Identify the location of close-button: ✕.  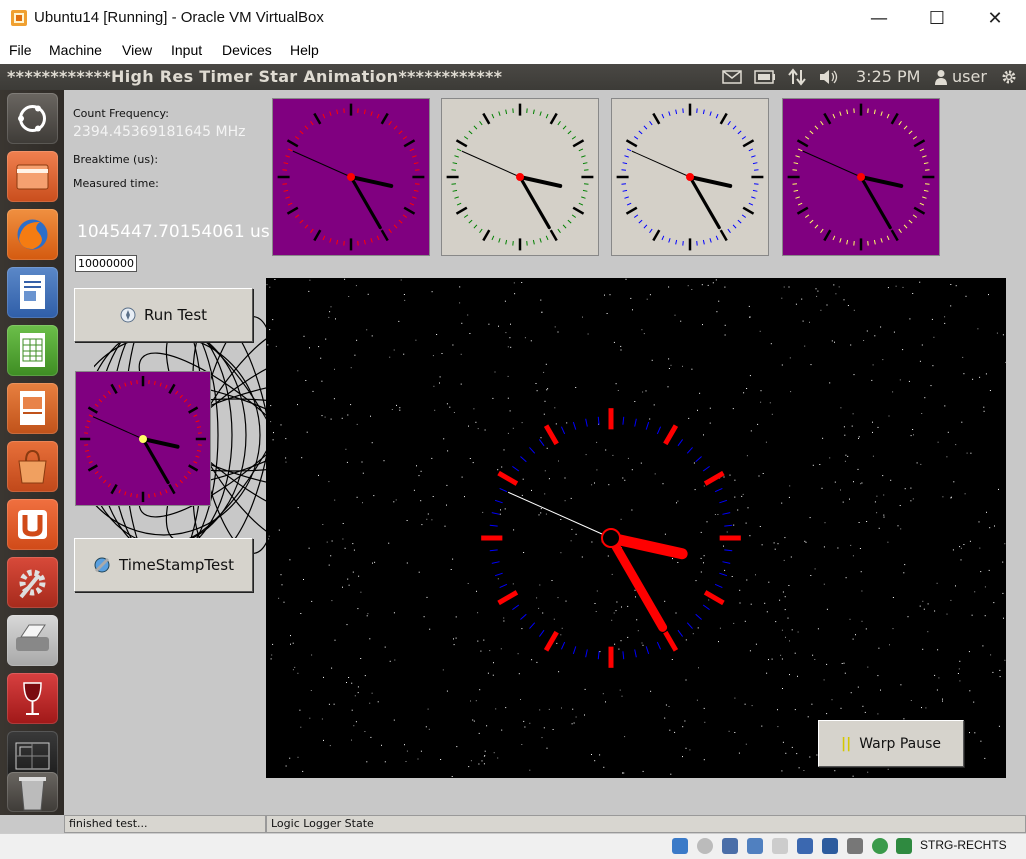
(995, 19).